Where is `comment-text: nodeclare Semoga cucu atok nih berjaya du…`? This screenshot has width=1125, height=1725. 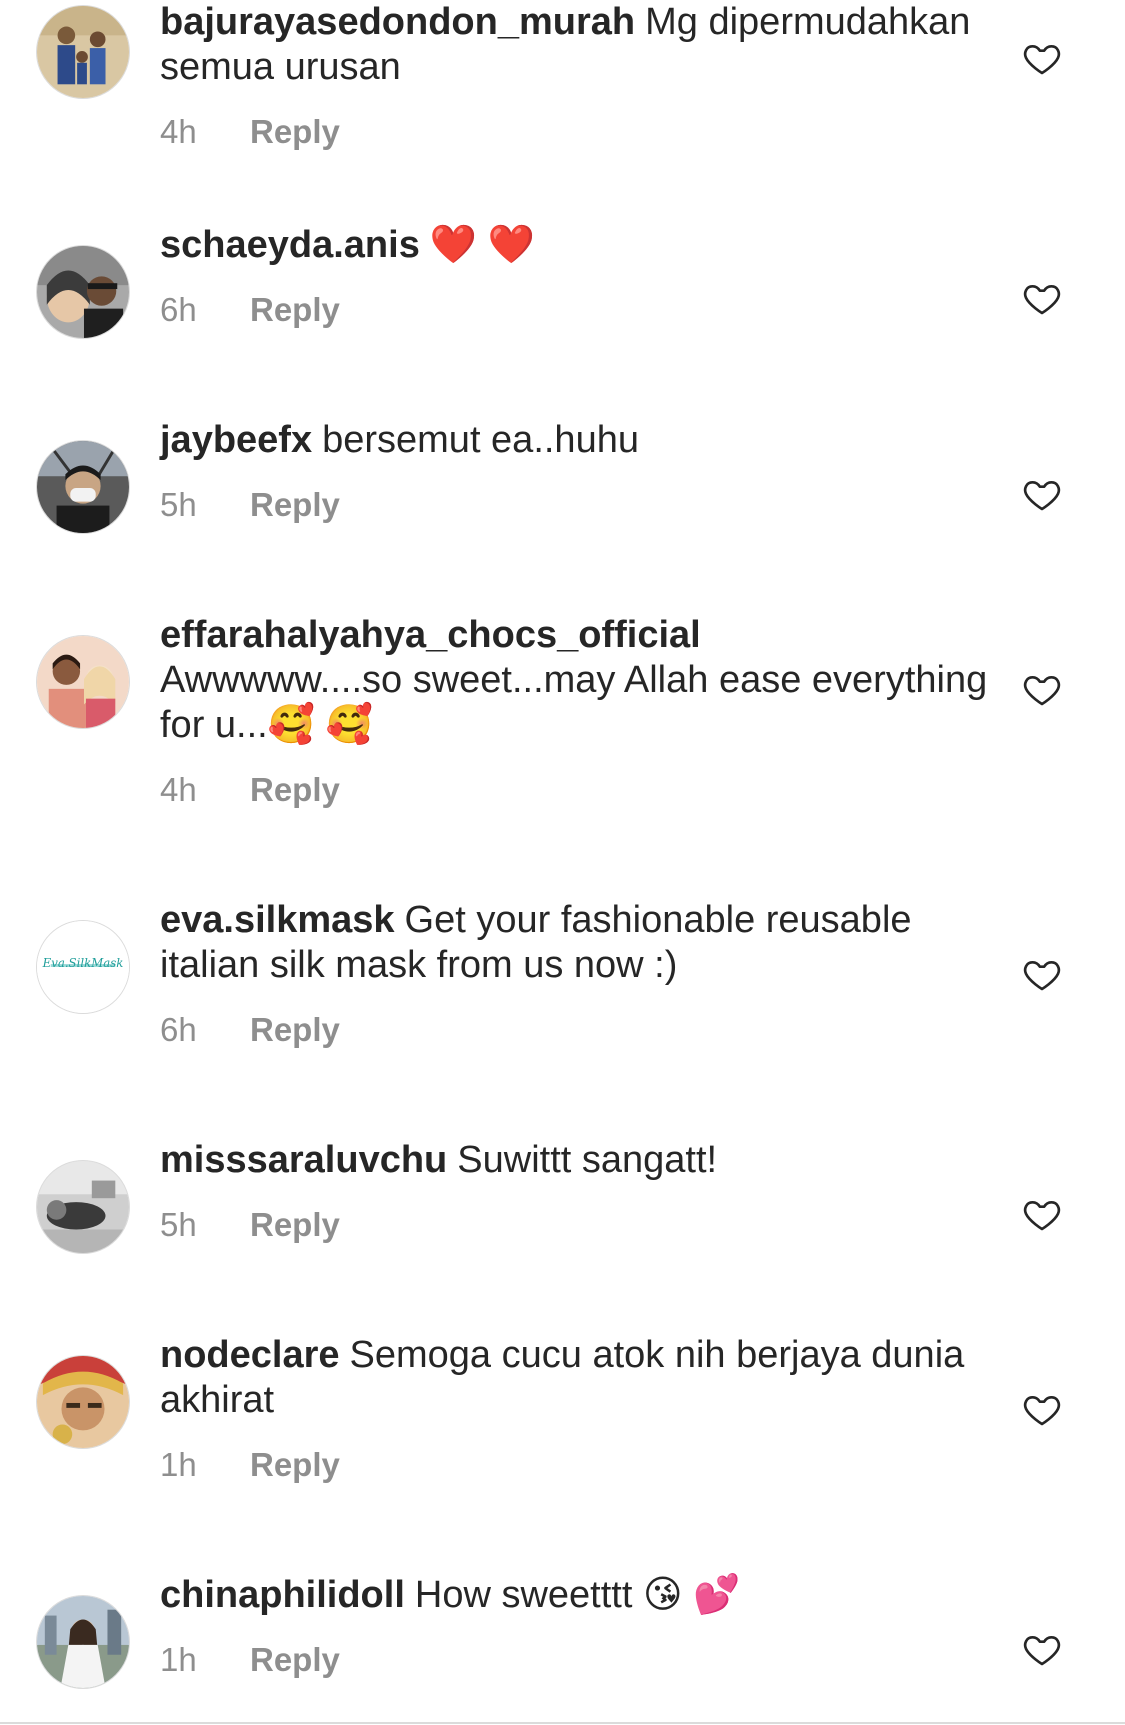 comment-text: nodeclare Semoga cucu atok nih berjaya du… is located at coordinates (575, 1378).